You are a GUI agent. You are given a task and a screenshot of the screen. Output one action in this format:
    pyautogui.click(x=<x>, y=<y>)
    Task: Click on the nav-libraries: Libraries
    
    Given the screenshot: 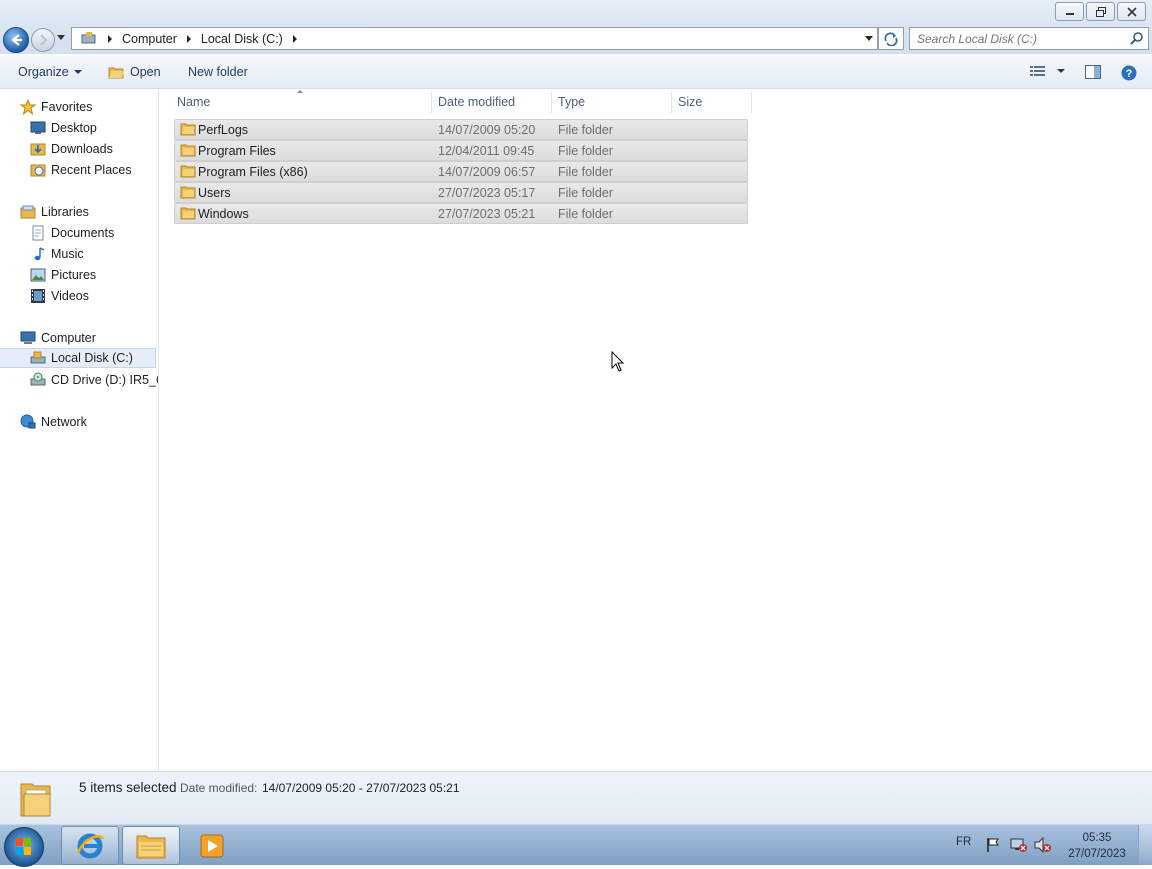 What is the action you would take?
    pyautogui.click(x=54, y=212)
    